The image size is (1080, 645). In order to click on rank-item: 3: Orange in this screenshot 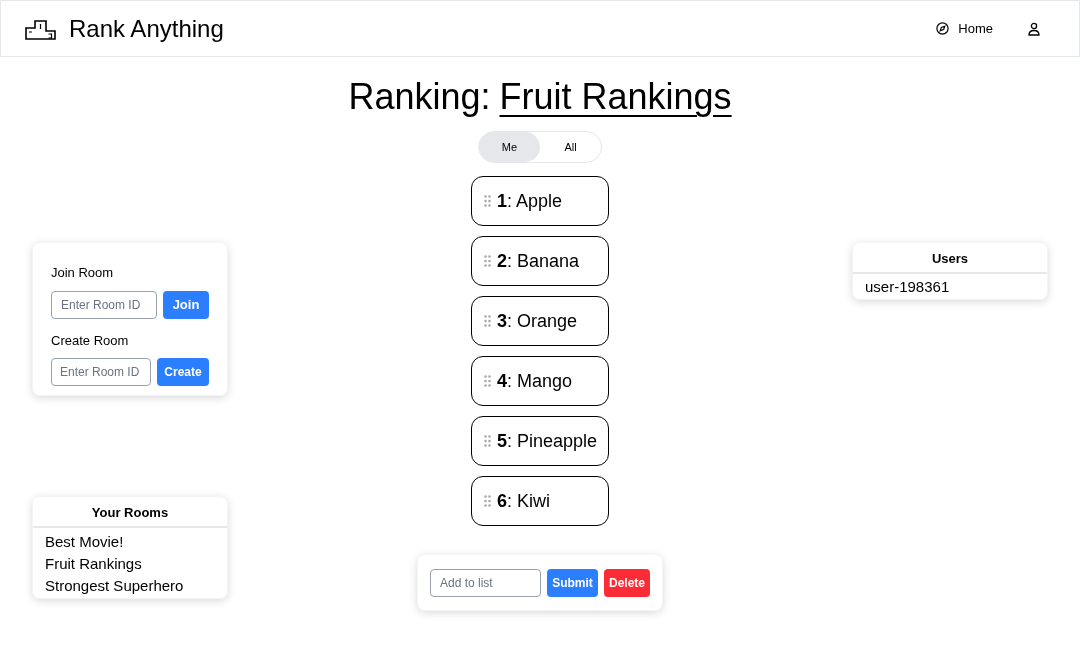, I will do `click(540, 321)`.